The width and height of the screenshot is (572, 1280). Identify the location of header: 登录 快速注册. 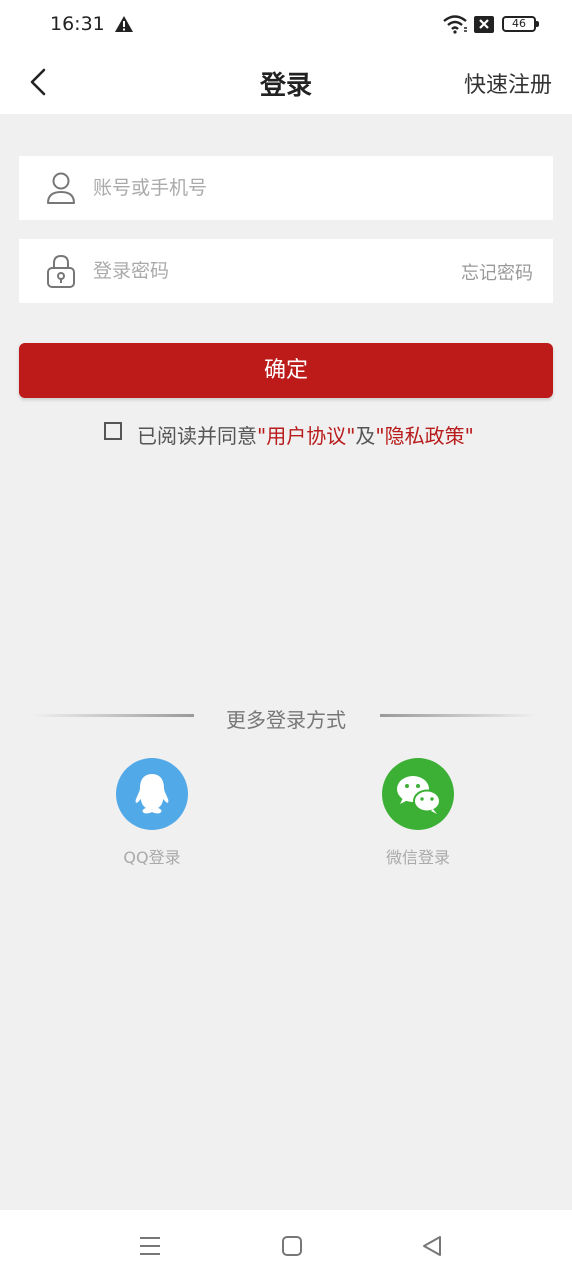
(286, 82).